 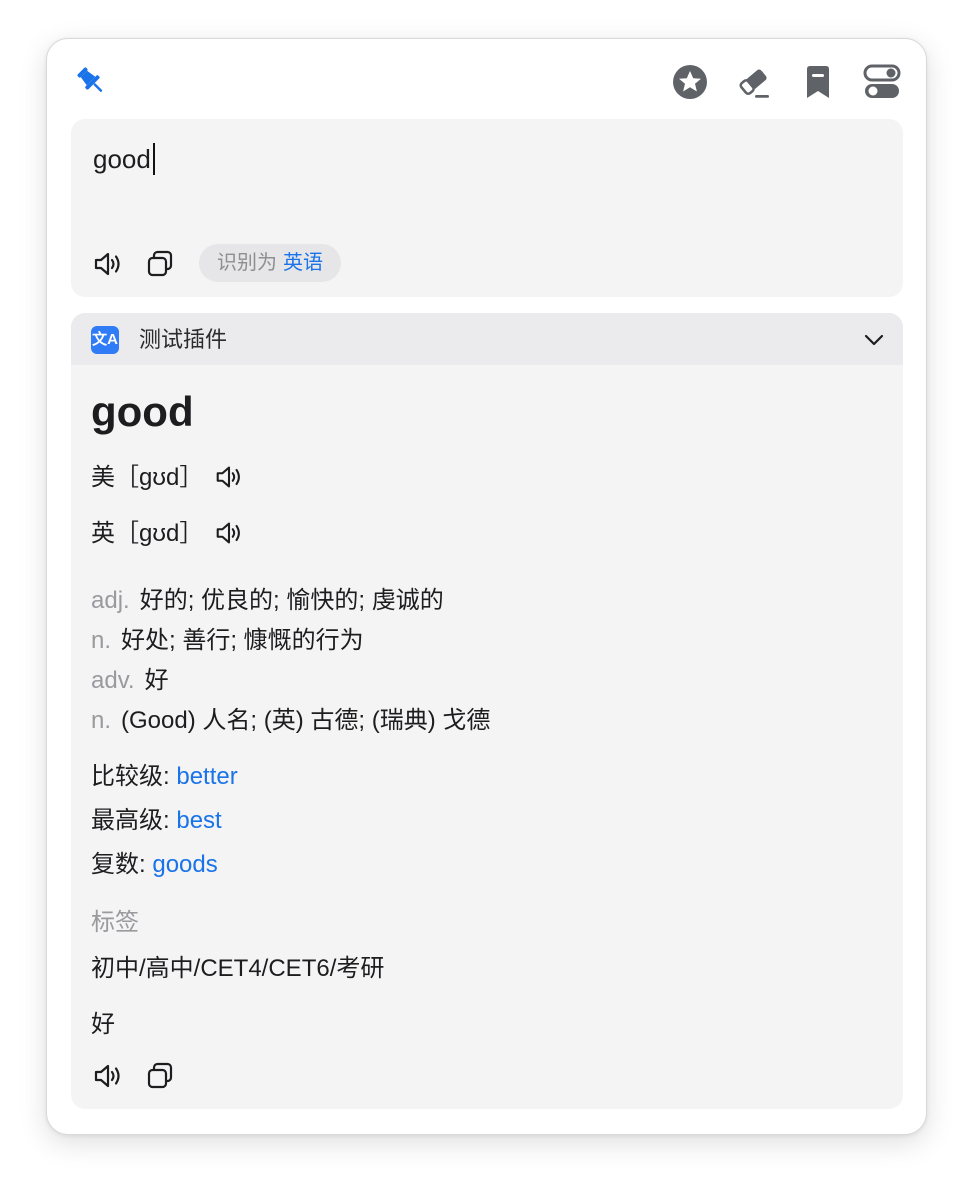 What do you see at coordinates (198, 820) in the screenshot?
I see `form-link: best` at bounding box center [198, 820].